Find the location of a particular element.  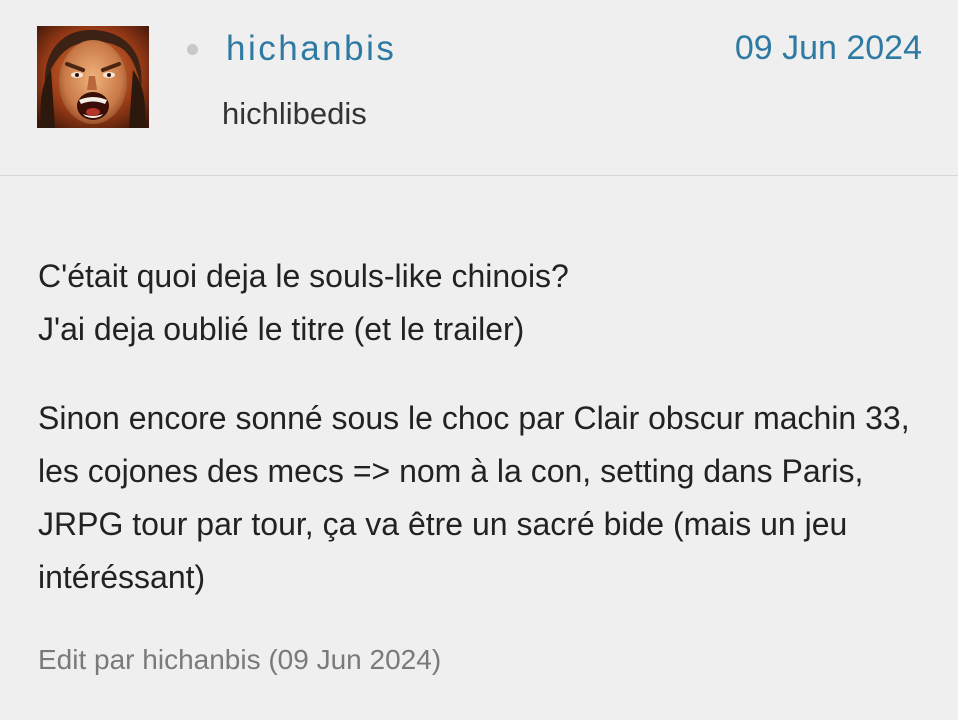

edit-note: Edit par hichanbis (09 Jun 2024) is located at coordinates (240, 659).